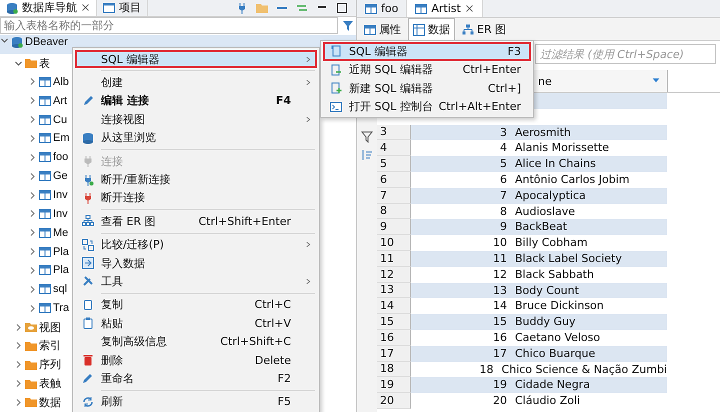 Image resolution: width=720 pixels, height=412 pixels. I want to click on menu-item: 粘贴 Ctrl+V, so click(196, 323).